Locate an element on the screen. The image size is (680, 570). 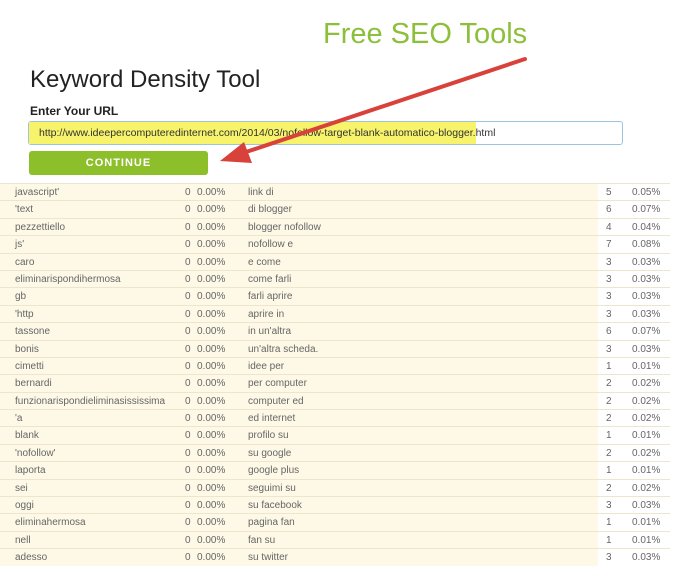
arrow-shaft is located at coordinates (382, 106).